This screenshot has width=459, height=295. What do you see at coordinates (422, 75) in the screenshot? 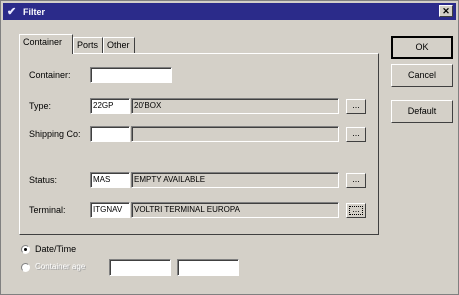
I see `cancel-button: Cancel` at bounding box center [422, 75].